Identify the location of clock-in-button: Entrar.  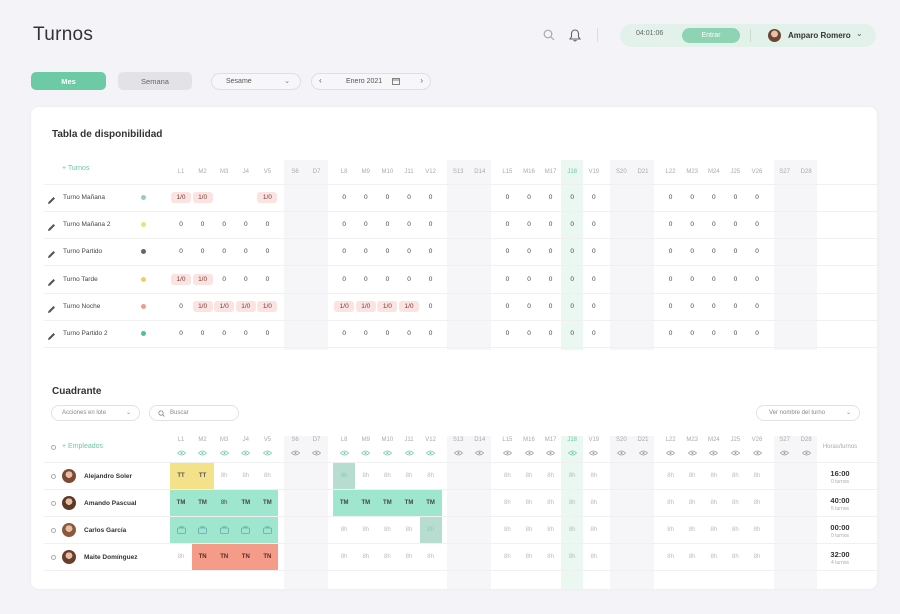
(711, 35).